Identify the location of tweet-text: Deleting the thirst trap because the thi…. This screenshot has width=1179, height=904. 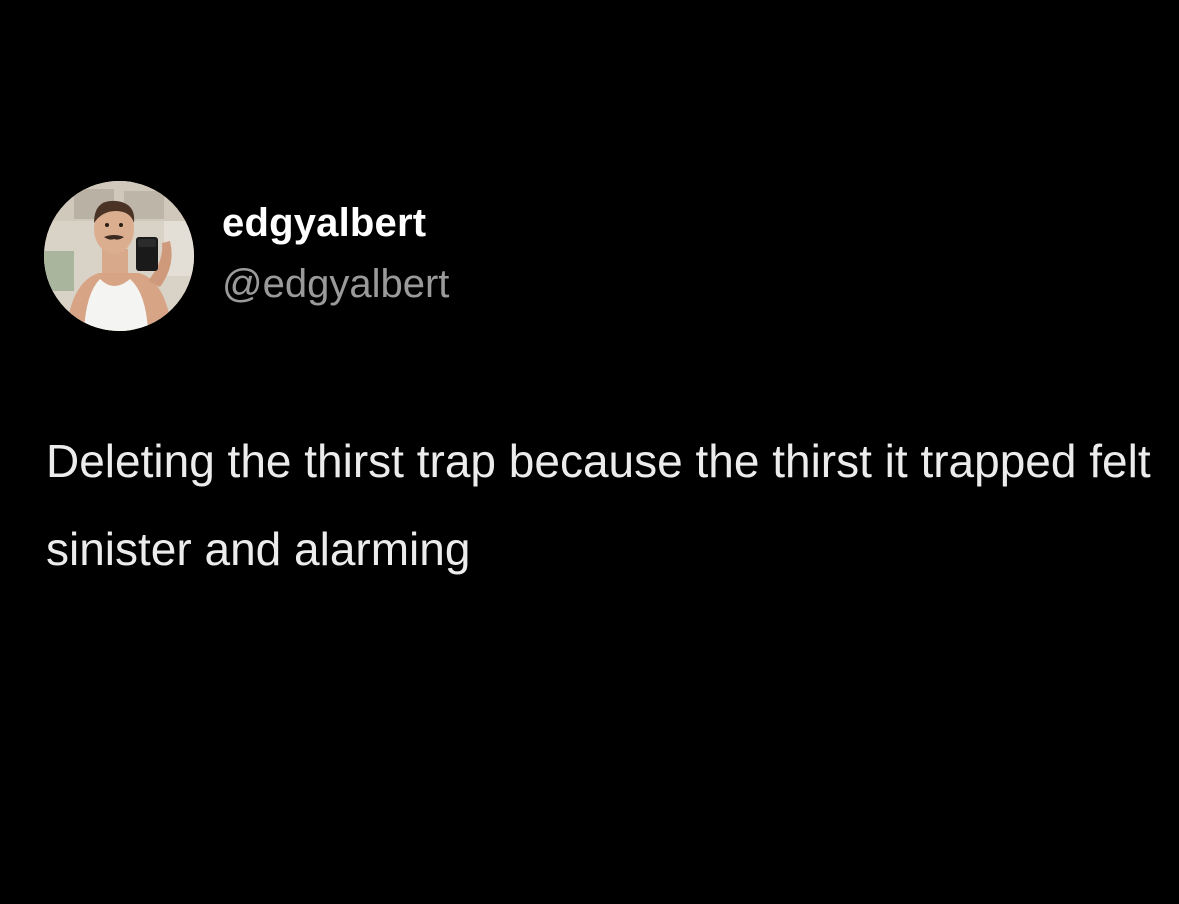
(598, 505).